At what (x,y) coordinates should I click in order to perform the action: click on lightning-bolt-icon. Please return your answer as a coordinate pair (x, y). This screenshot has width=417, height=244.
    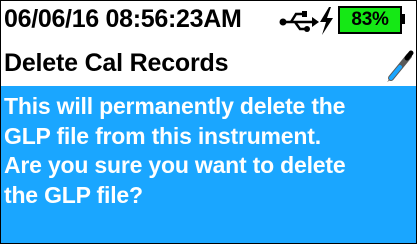
    Looking at the image, I should click on (326, 21).